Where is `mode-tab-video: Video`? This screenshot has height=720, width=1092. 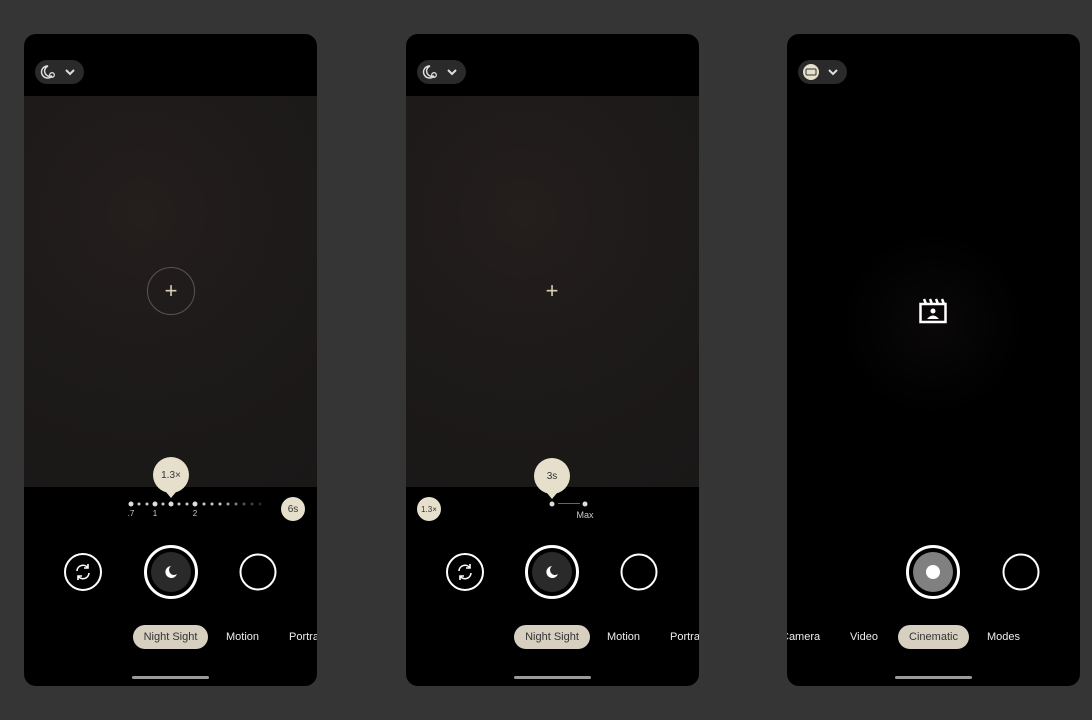
mode-tab-video: Video is located at coordinates (864, 637).